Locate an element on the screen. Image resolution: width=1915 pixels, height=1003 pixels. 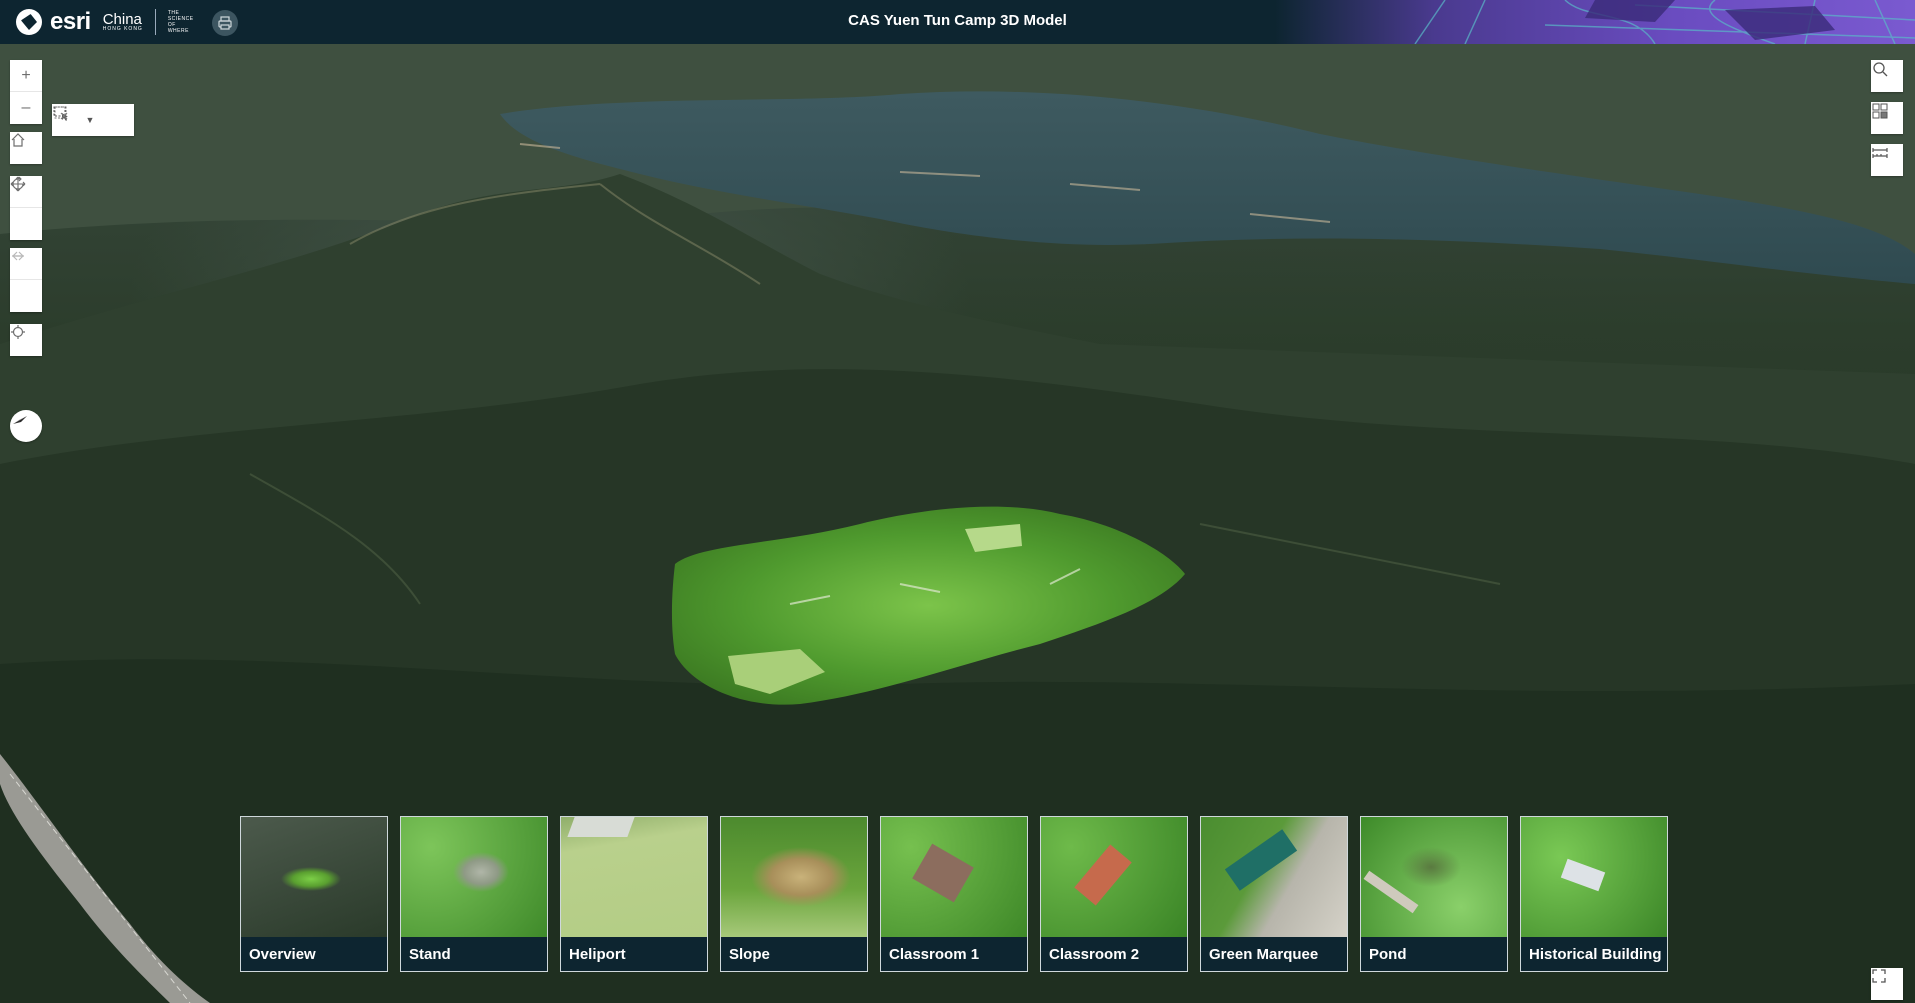
pond-path is located at coordinates (1391, 892).